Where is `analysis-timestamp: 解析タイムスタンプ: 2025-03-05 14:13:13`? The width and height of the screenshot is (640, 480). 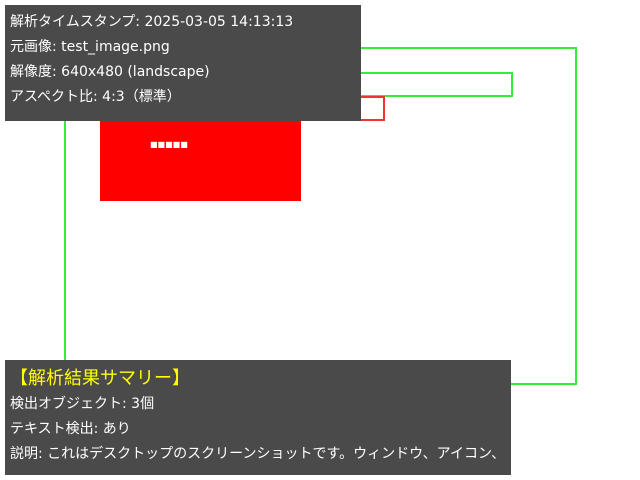 analysis-timestamp: 解析タイムスタンプ: 2025-03-05 14:13:13 is located at coordinates (152, 22).